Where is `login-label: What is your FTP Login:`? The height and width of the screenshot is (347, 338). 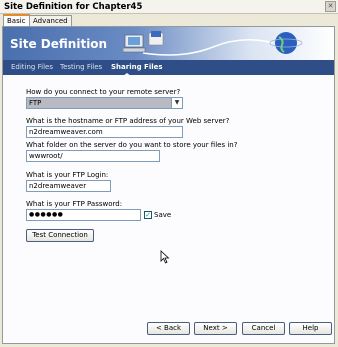
login-label: What is your FTP Login: is located at coordinates (67, 175).